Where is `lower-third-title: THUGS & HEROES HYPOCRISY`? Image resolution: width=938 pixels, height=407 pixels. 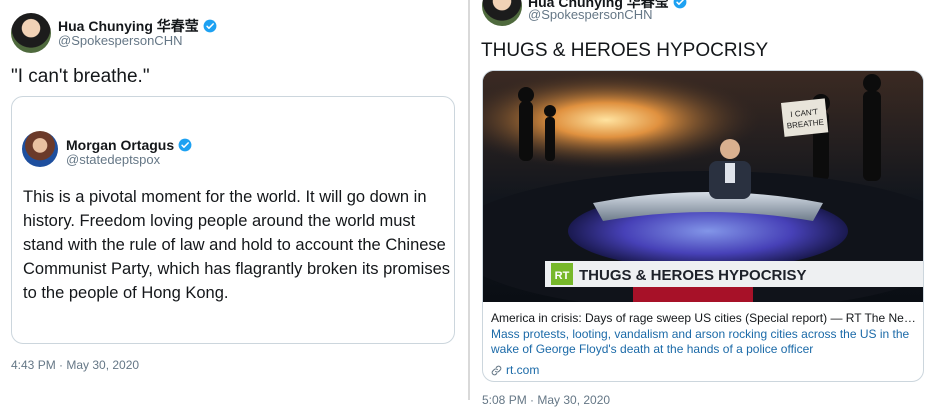
lower-third-title: THUGS & HEROES HYPOCRISY is located at coordinates (693, 275).